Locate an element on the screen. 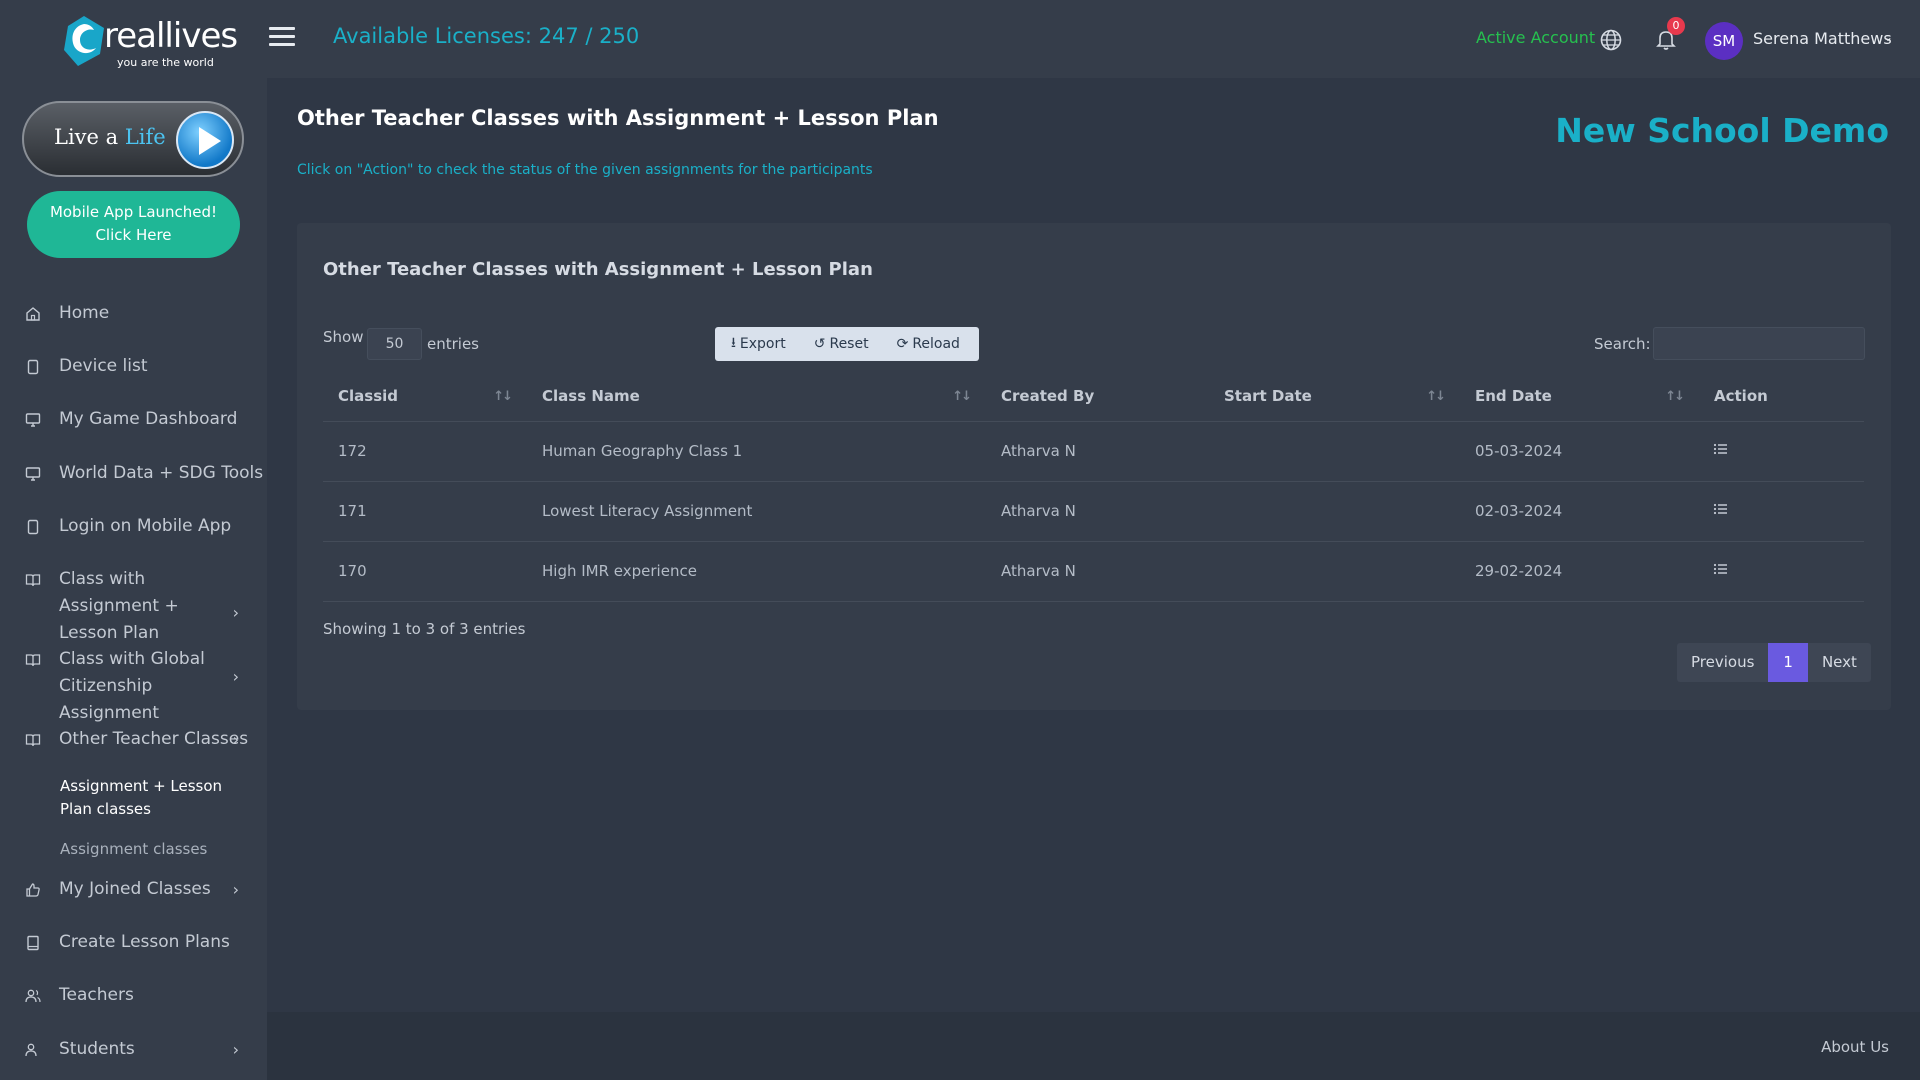 The image size is (1920, 1080). live-a-life-button: Live a Life is located at coordinates (133, 139).